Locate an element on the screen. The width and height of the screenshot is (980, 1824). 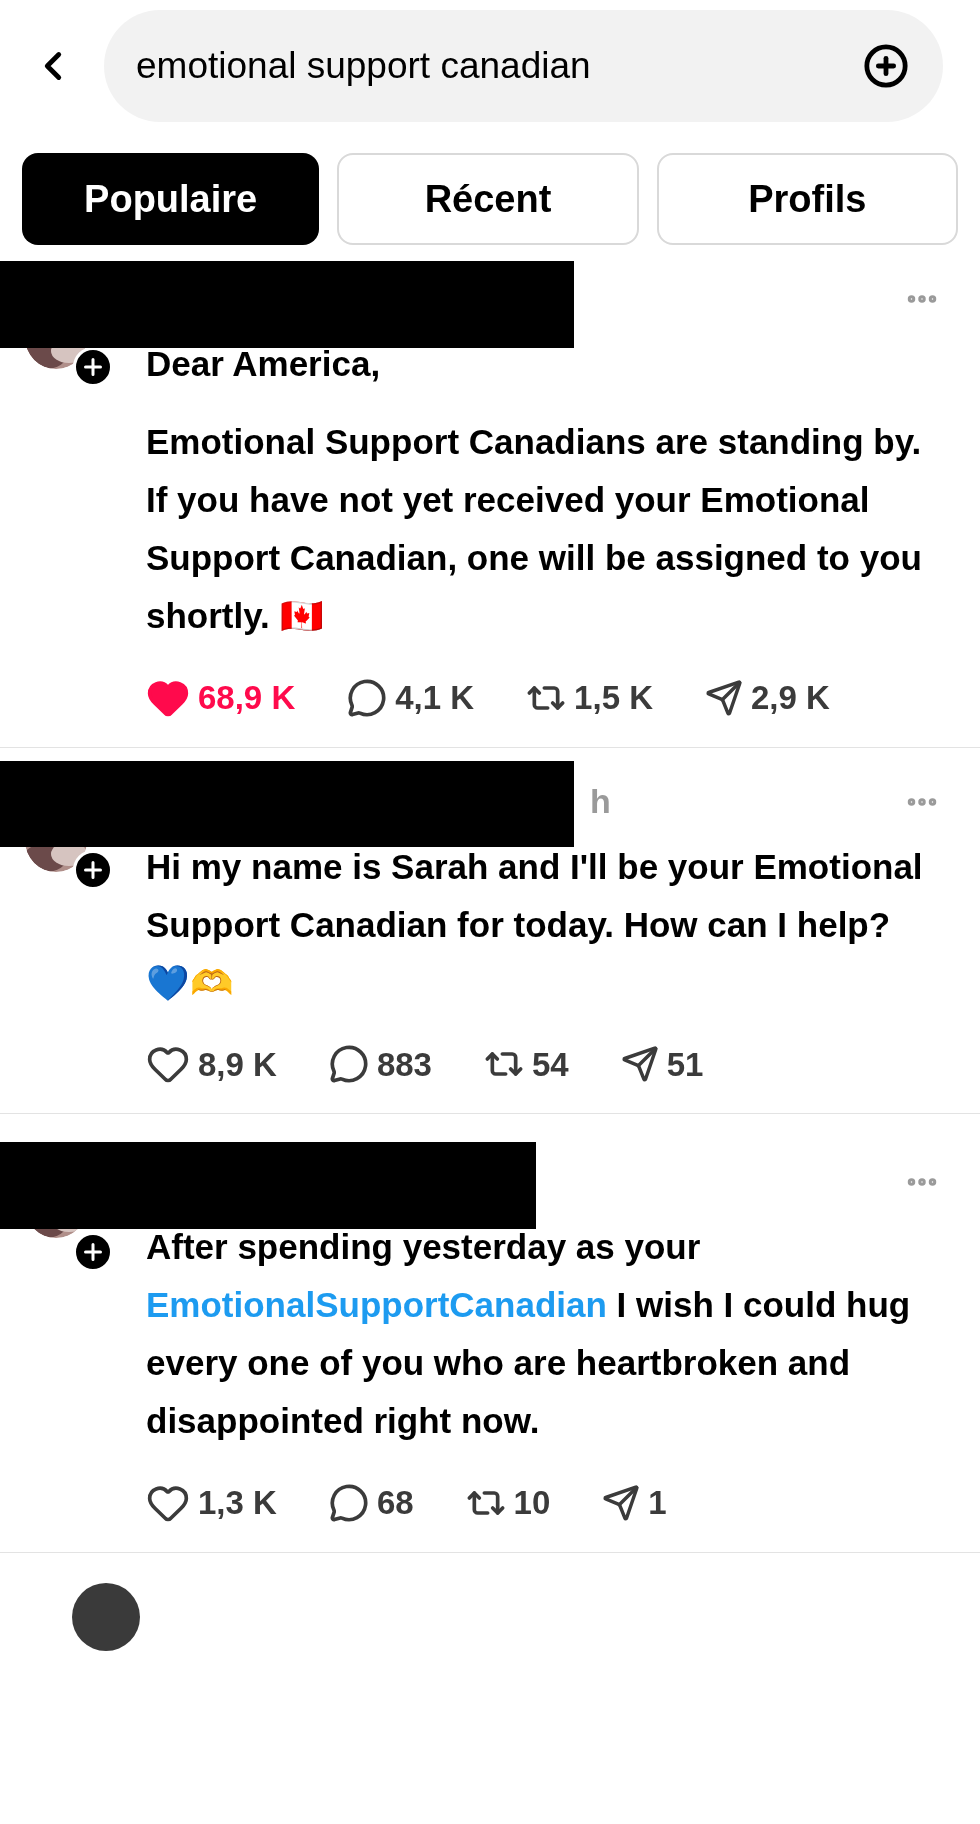
post-text: 💙🫶 is located at coordinates (190, 982).